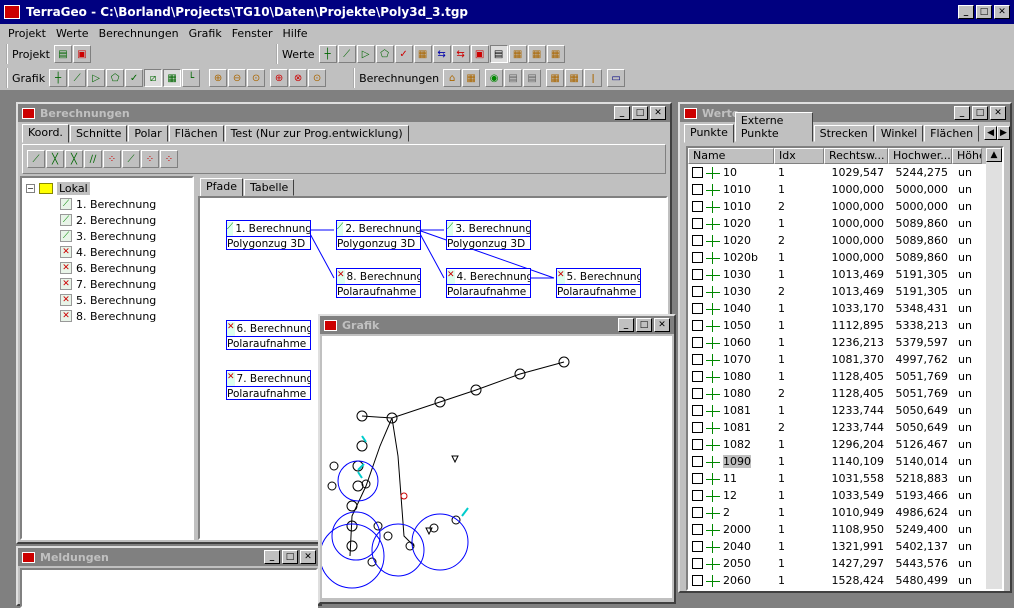 The width and height of the screenshot is (1014, 608). I want to click on tab-polar: Polar, so click(148, 133).